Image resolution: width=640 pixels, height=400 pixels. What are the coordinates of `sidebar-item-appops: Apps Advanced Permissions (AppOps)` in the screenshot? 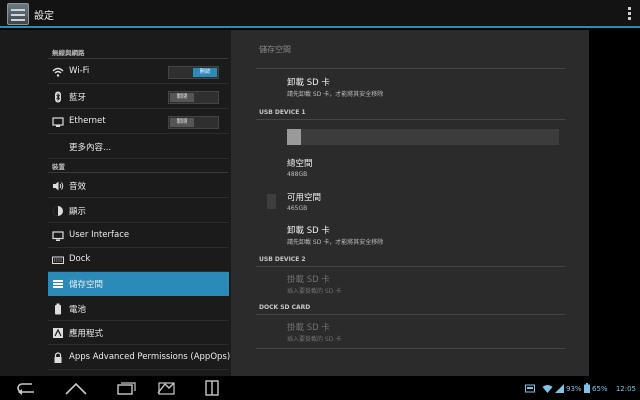 It's located at (139, 358).